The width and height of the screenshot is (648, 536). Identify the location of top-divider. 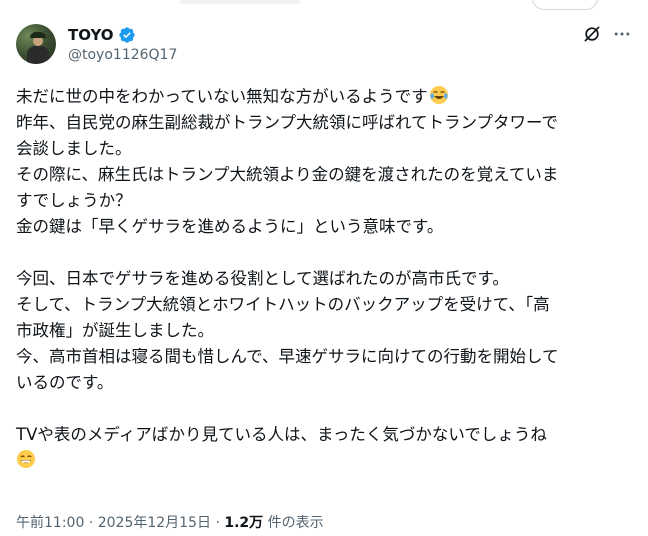
(240, 2).